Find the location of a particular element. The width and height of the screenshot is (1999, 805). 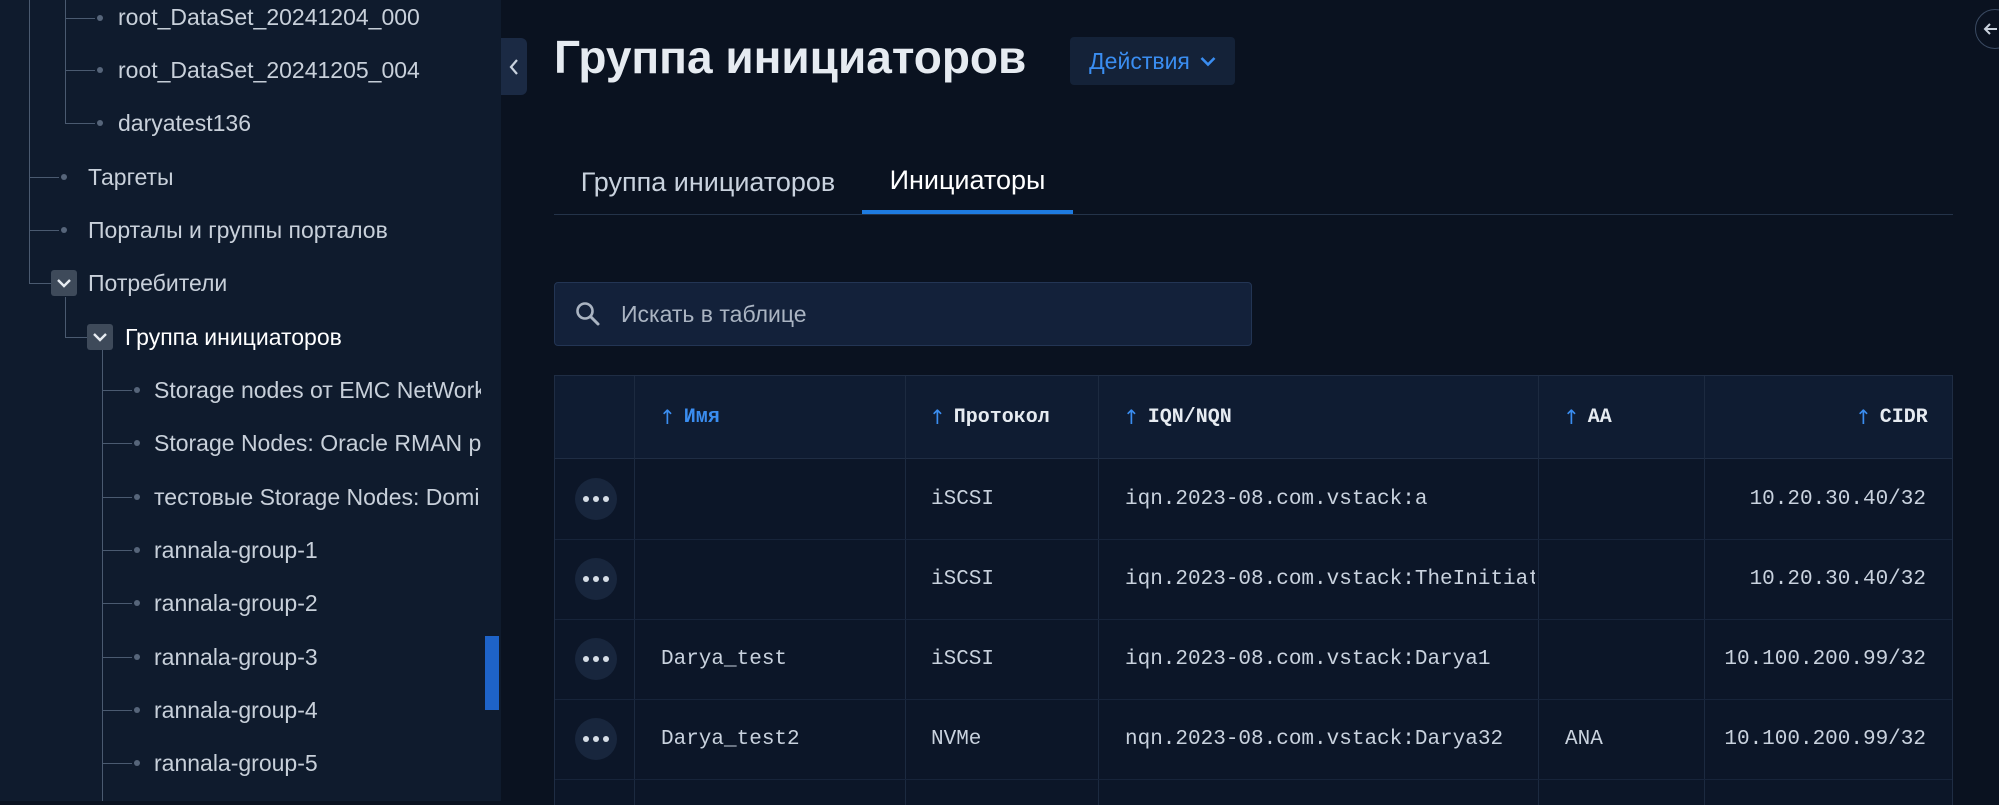

tree-item-targets: Таргеты is located at coordinates (283, 177).